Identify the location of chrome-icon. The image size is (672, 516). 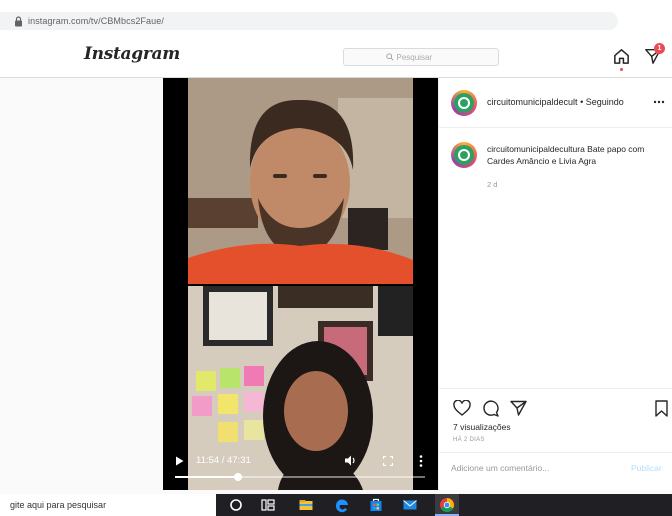
(447, 505).